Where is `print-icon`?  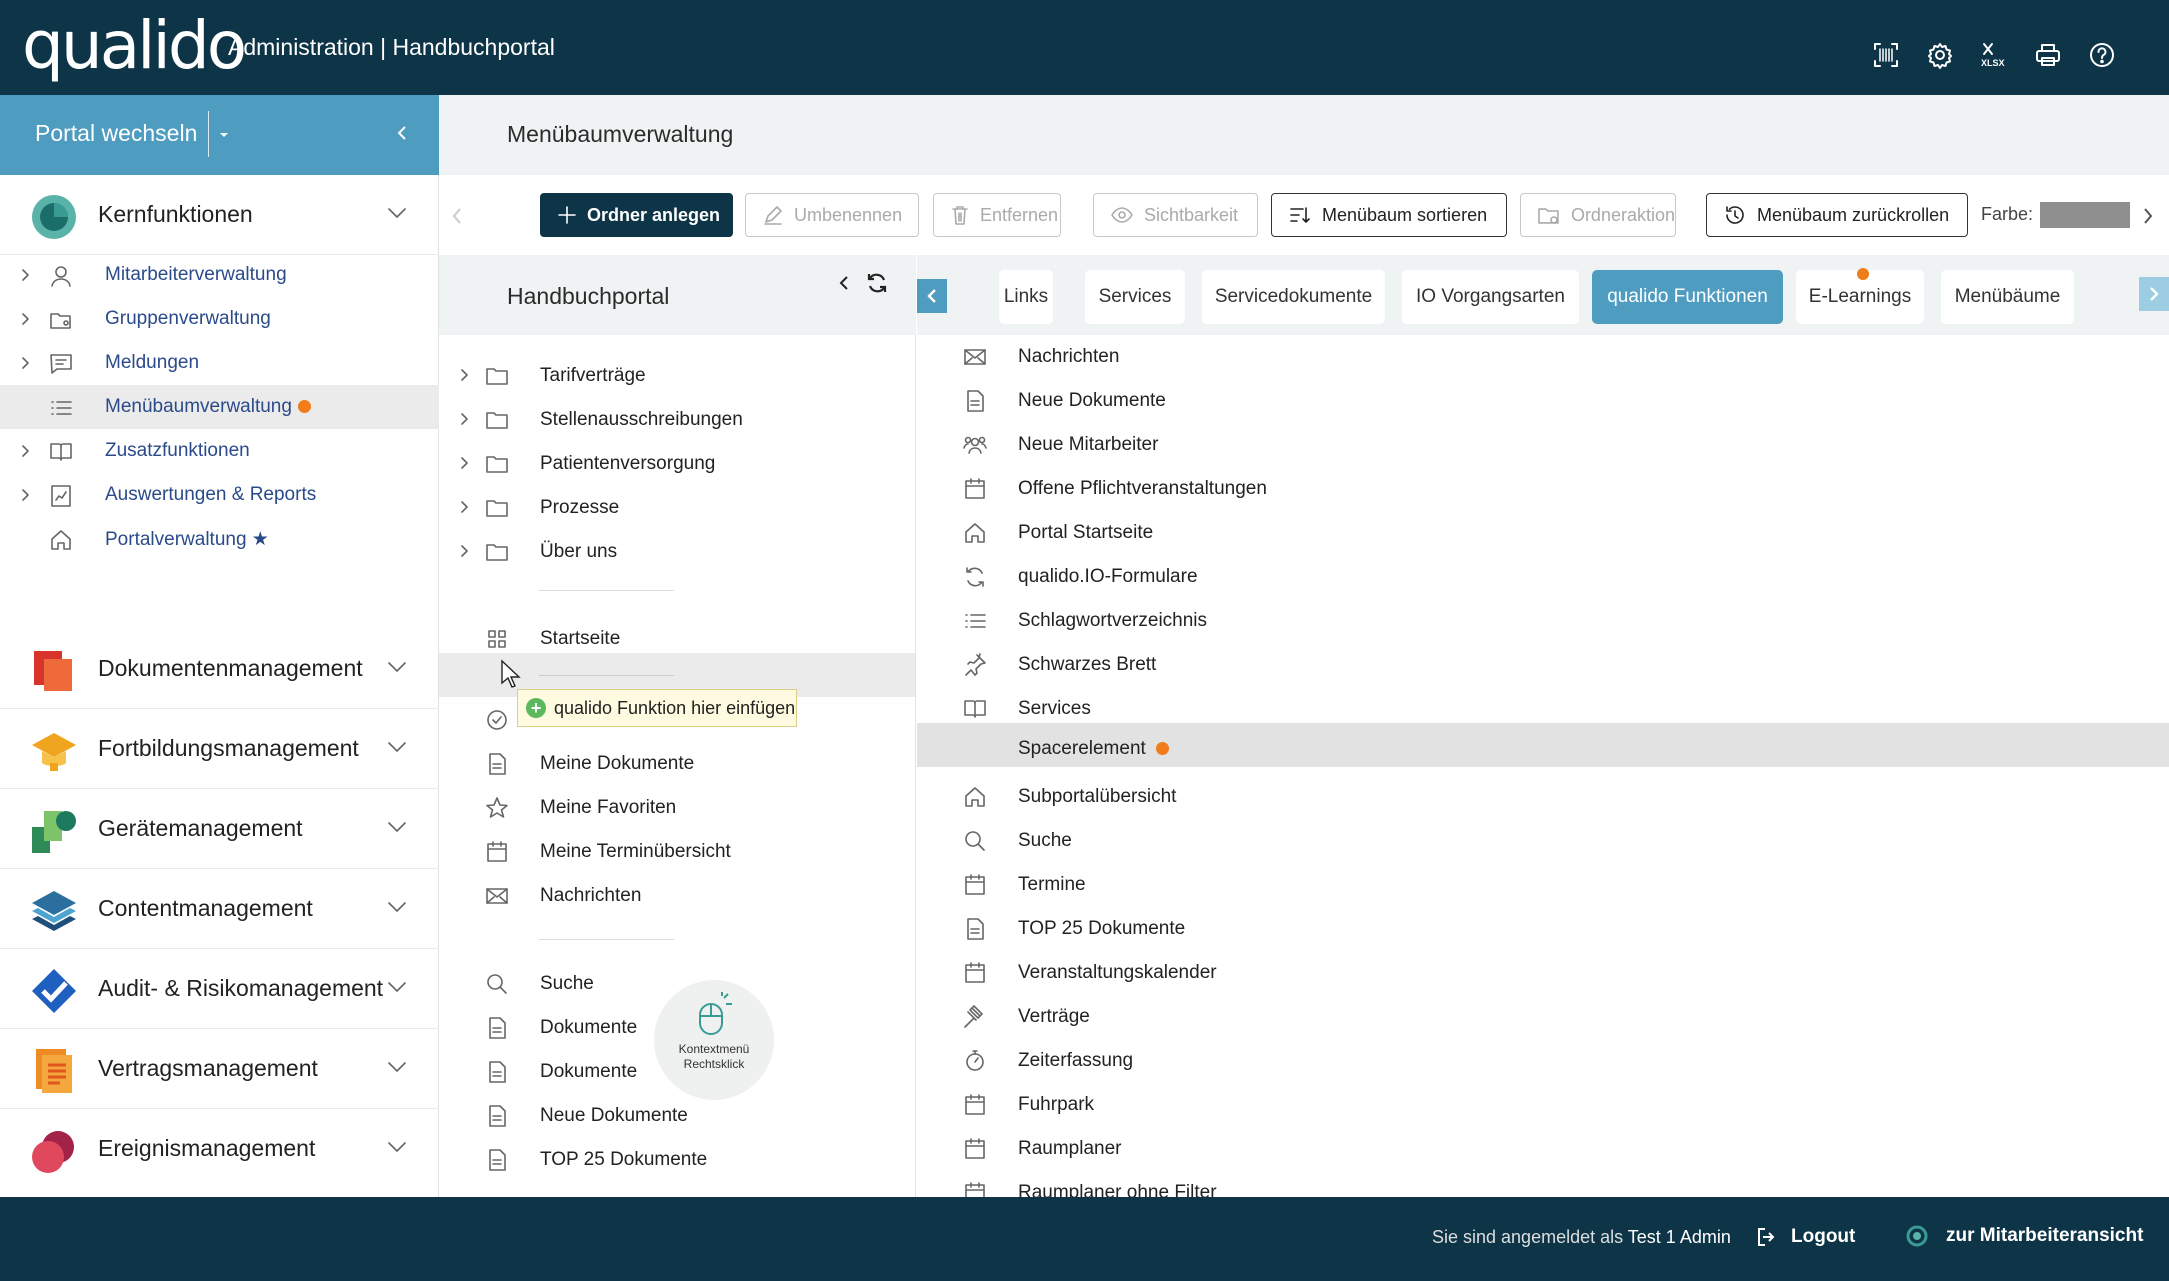
print-icon is located at coordinates (2048, 55).